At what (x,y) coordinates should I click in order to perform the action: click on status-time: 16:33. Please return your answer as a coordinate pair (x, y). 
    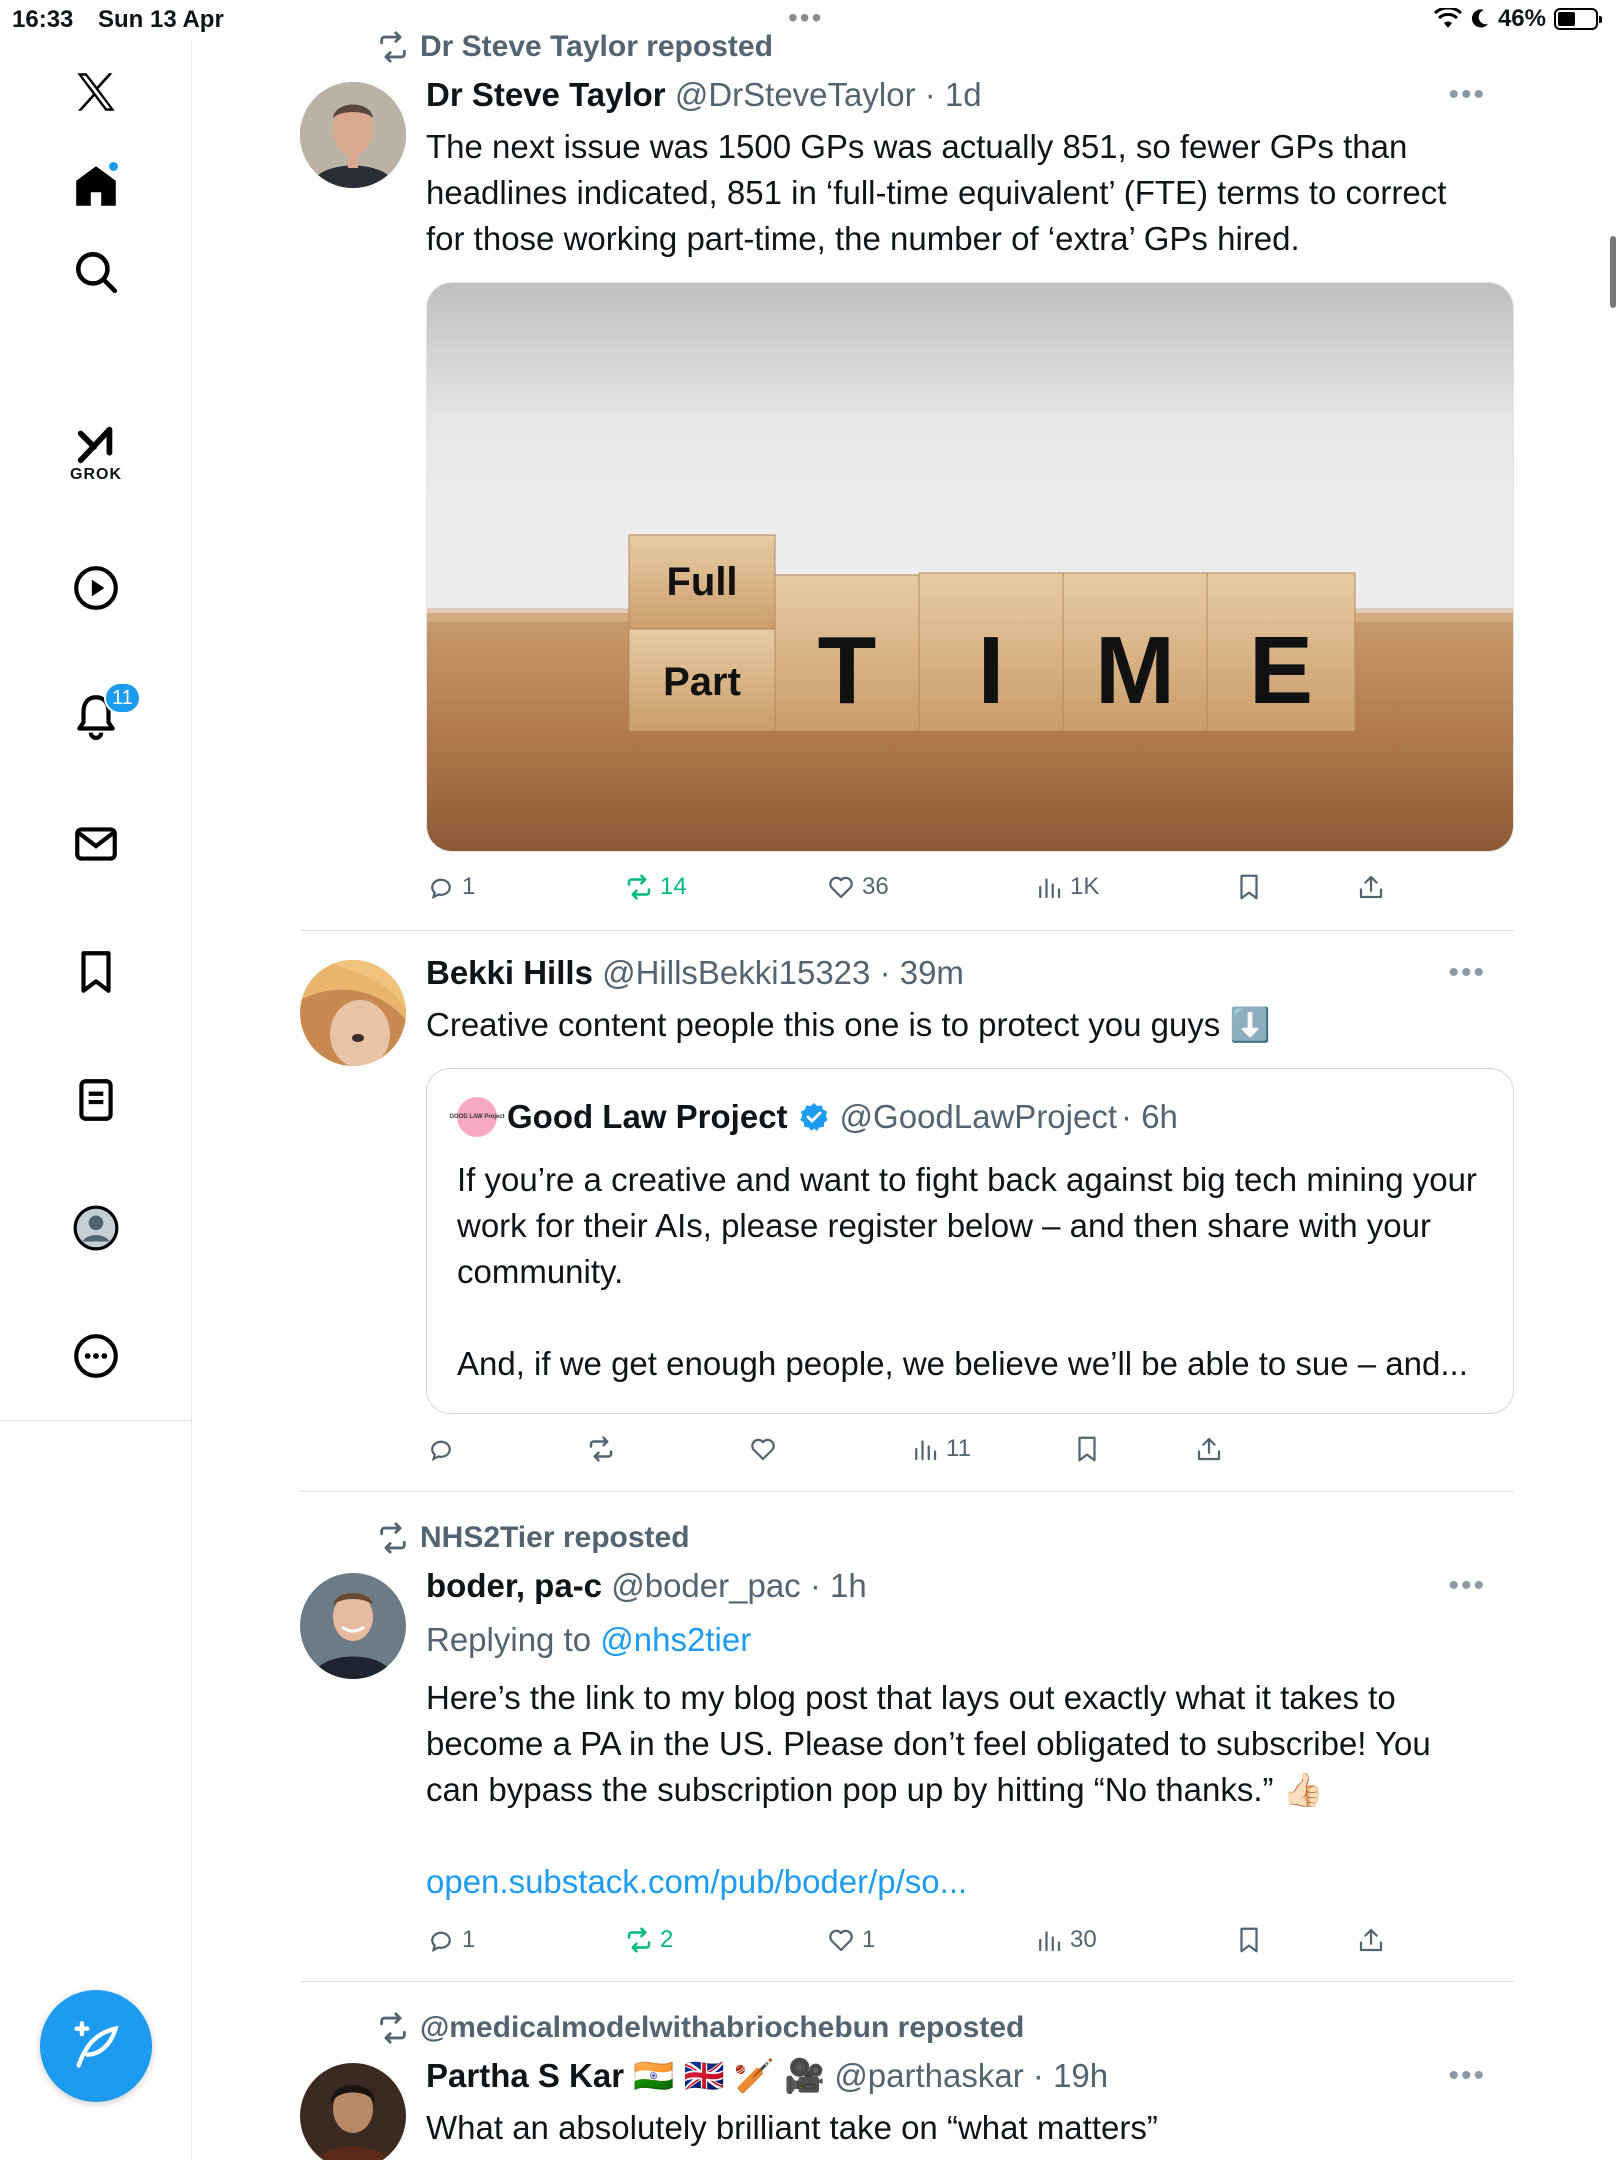
    Looking at the image, I should click on (43, 19).